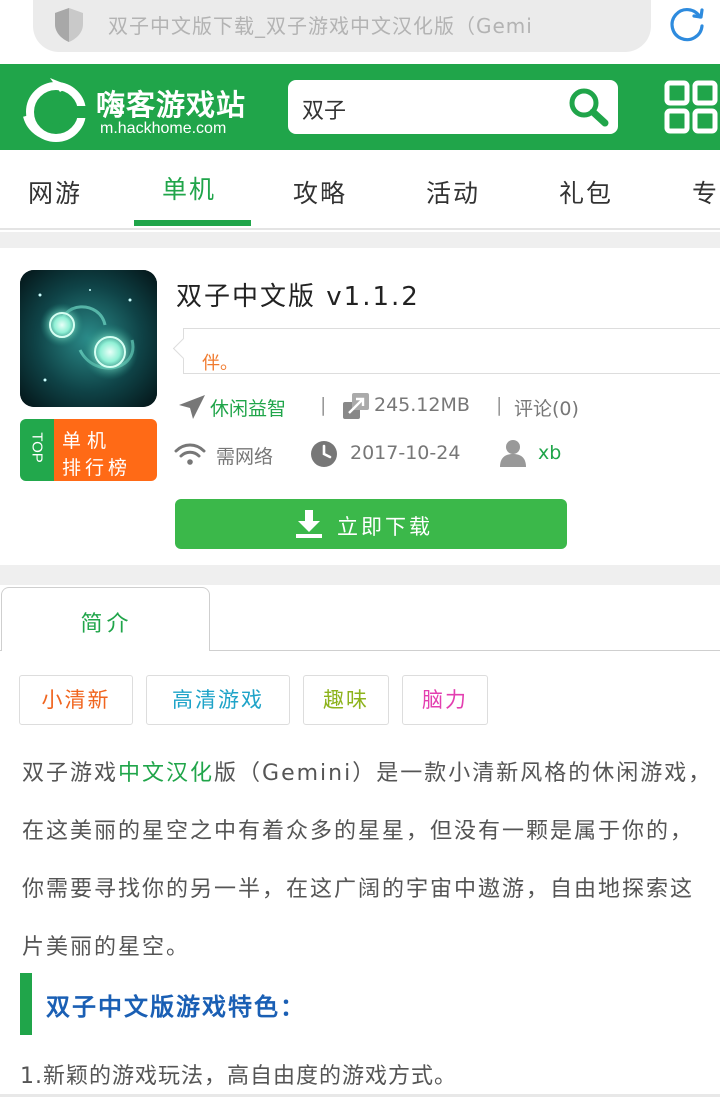 Image resolution: width=720 pixels, height=1097 pixels. I want to click on feature-item: 1.新颖的游戏玩法，高自由度的游戏方式。, so click(238, 1076).